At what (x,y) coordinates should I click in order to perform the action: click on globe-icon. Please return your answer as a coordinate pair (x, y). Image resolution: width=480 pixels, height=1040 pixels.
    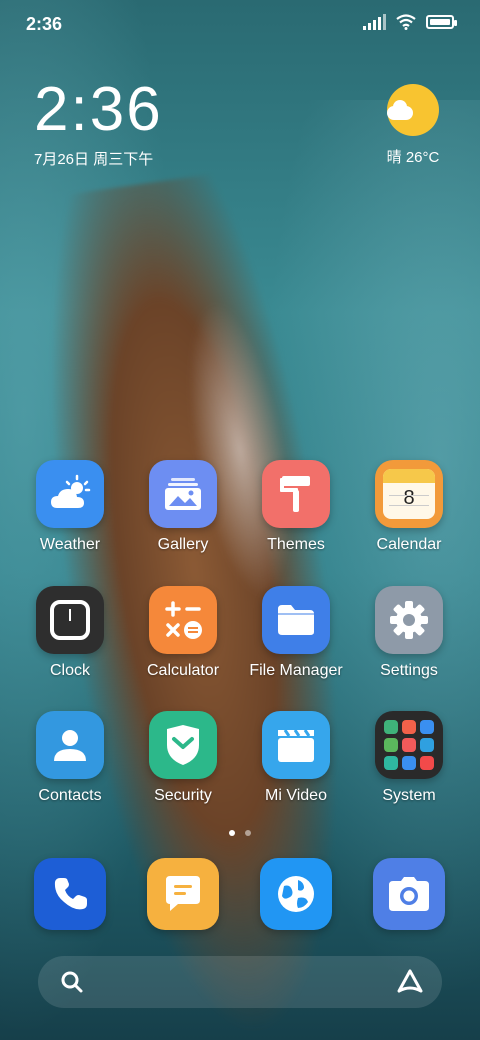
    Looking at the image, I should click on (296, 894).